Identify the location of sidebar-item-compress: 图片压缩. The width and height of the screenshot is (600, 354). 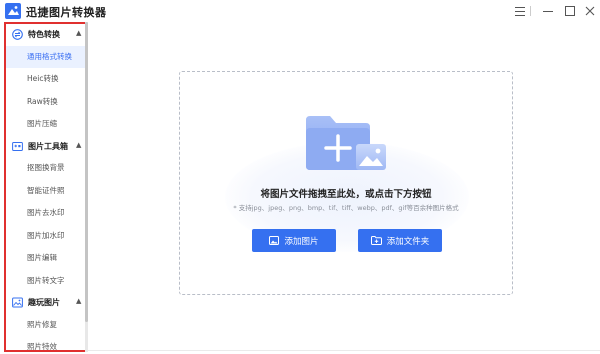
(46, 124).